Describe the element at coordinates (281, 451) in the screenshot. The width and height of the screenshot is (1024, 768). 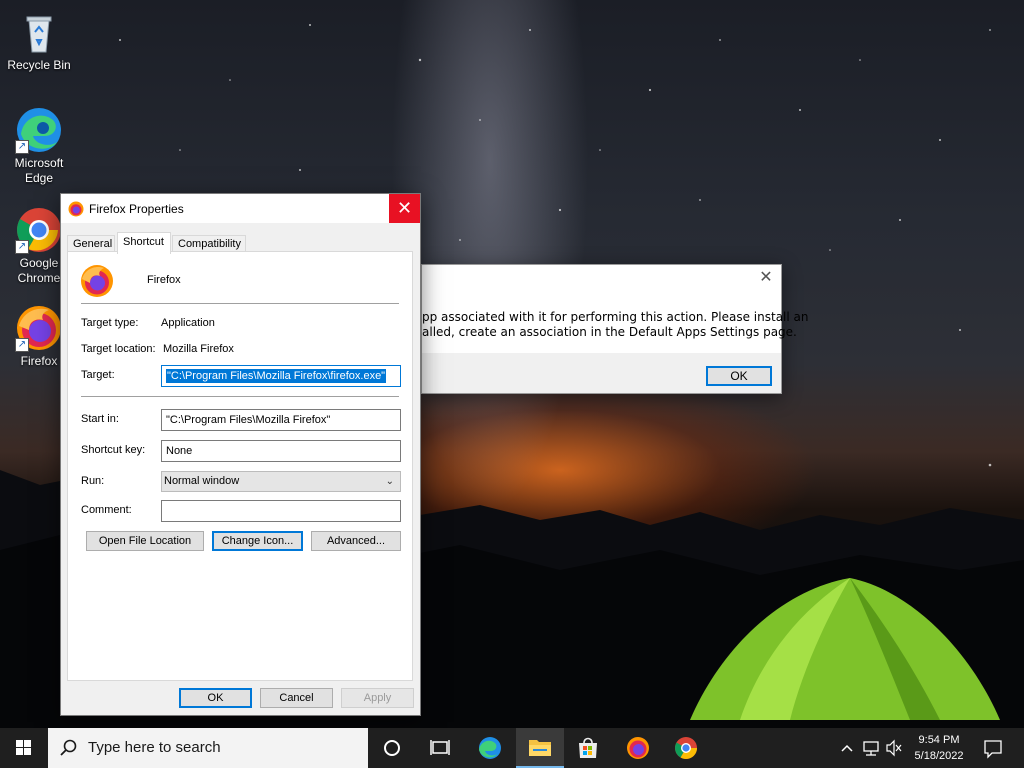
I see `shortcut-key-field: None` at that location.